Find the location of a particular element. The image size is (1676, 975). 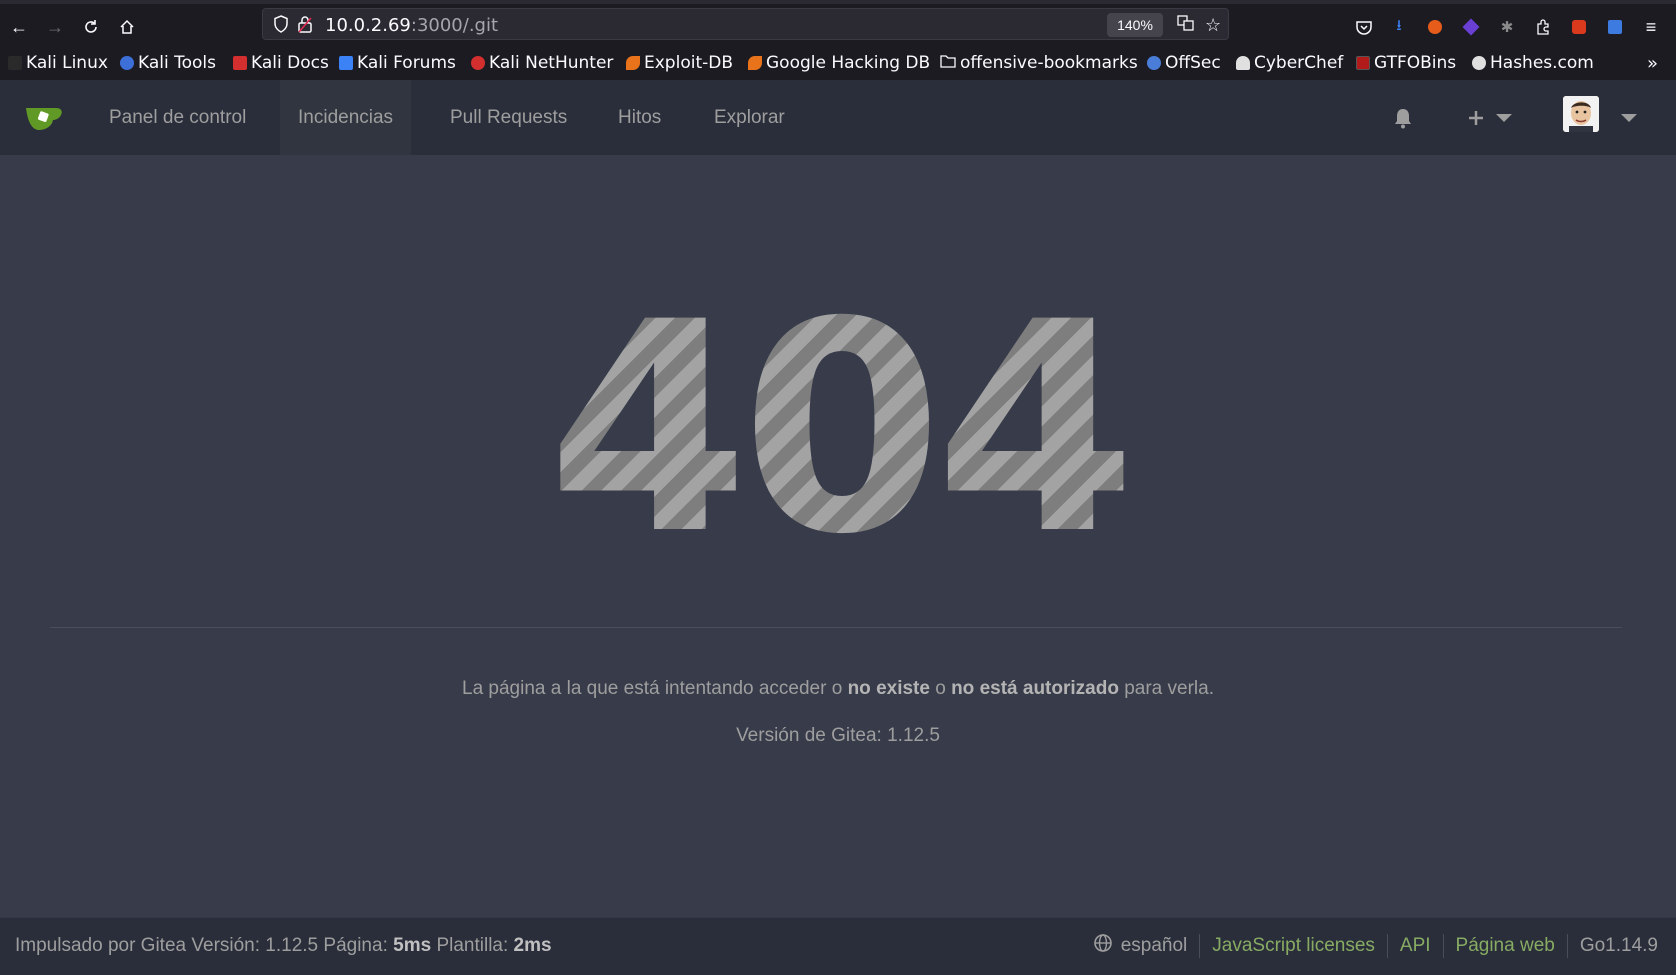

bookmark-star-icon: ☆ is located at coordinates (1213, 25).